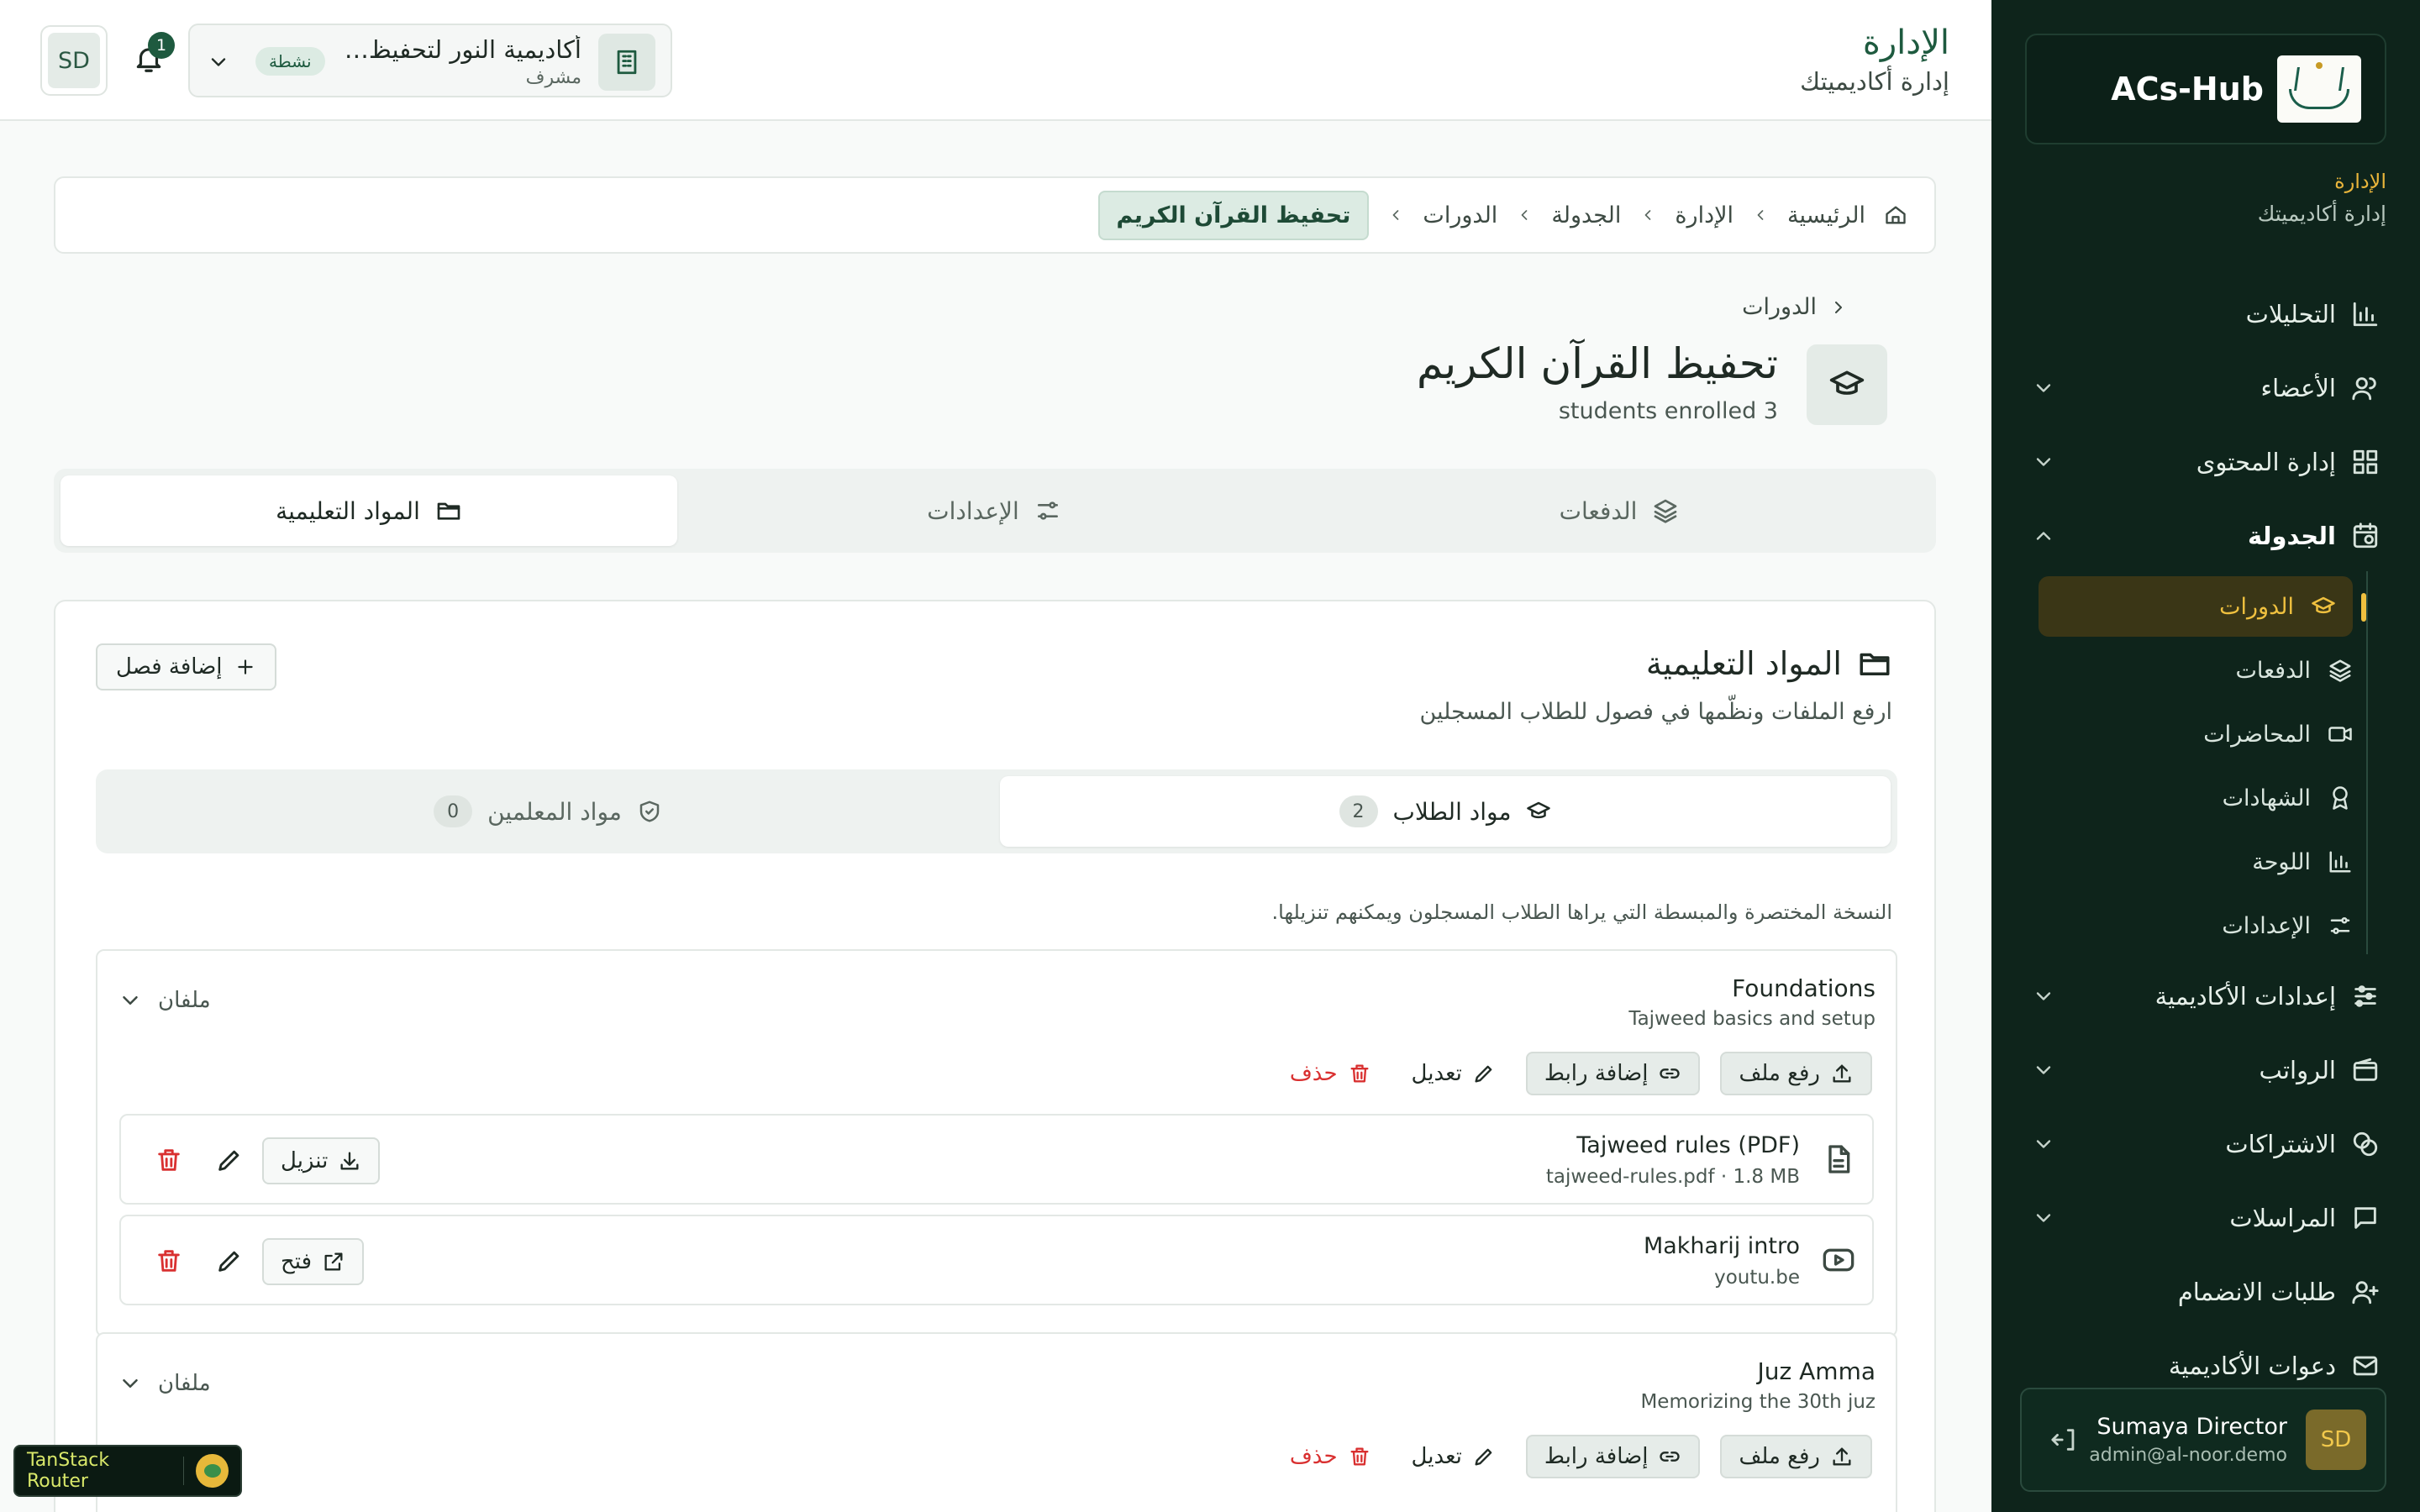 Image resolution: width=2420 pixels, height=1512 pixels. I want to click on sidebar-section-subtitle: إدارة أكاديميتك, so click(2322, 214).